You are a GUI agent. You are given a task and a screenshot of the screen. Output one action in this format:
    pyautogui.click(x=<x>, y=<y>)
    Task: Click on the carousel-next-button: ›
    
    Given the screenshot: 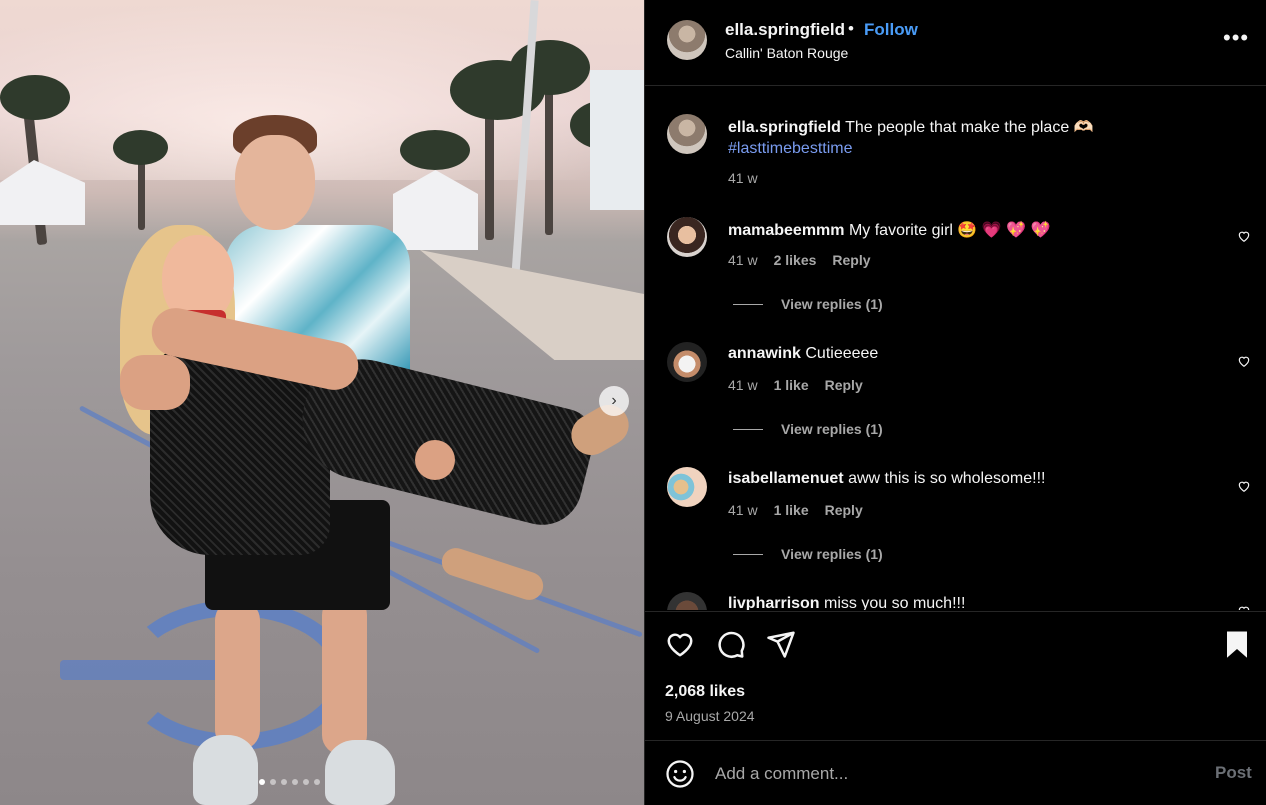 What is the action you would take?
    pyautogui.click(x=614, y=401)
    